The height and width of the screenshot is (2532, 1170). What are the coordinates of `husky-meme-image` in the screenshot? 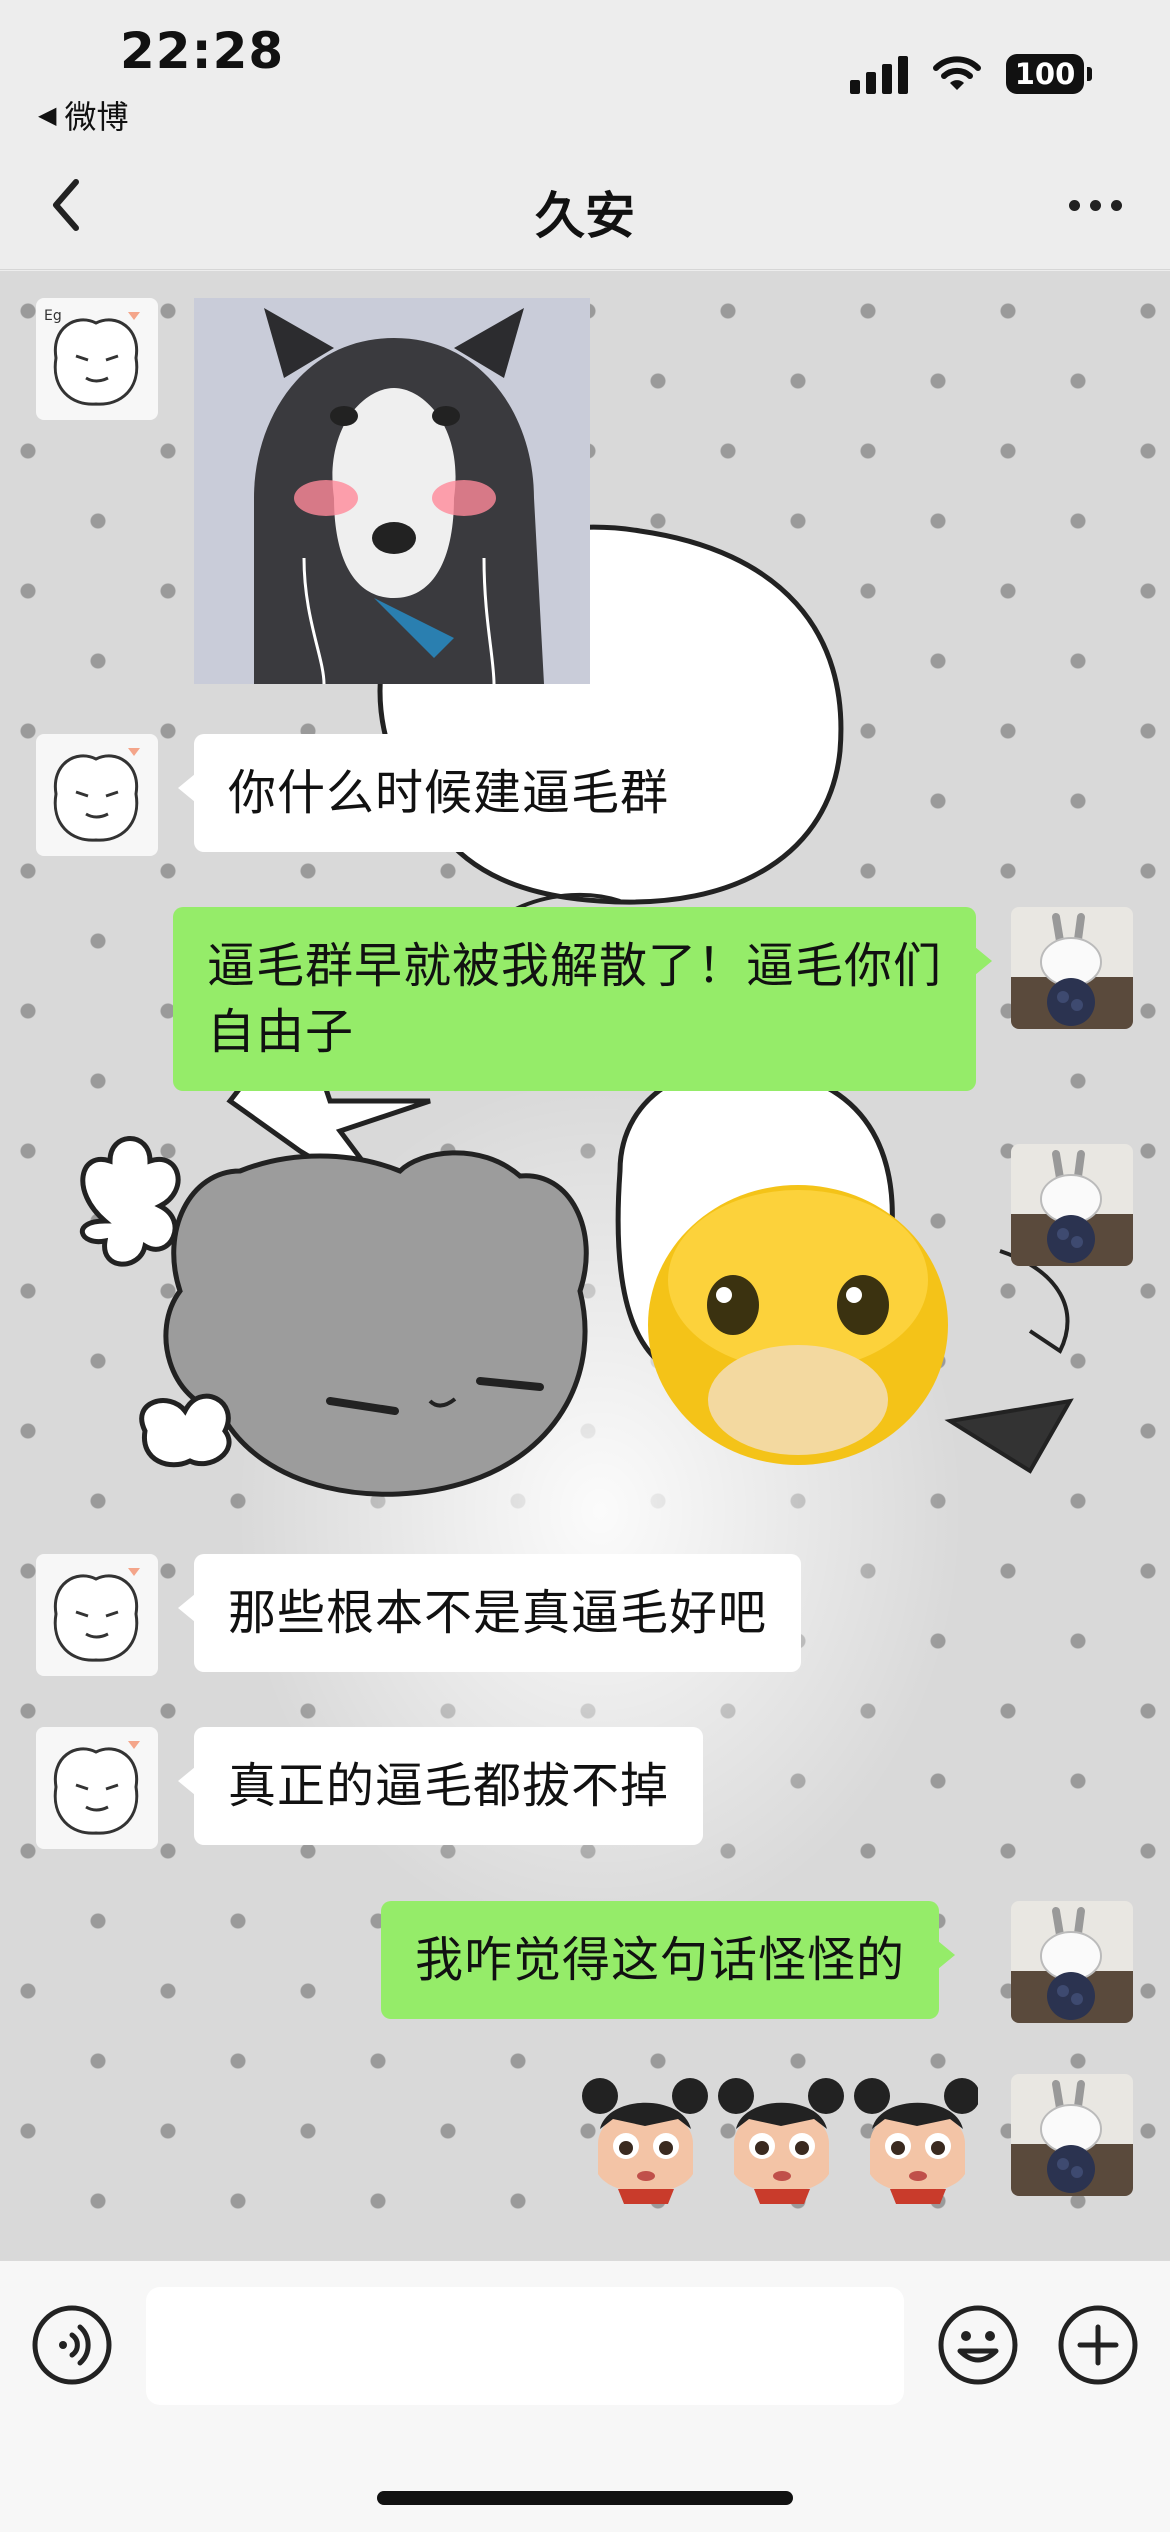 It's located at (392, 491).